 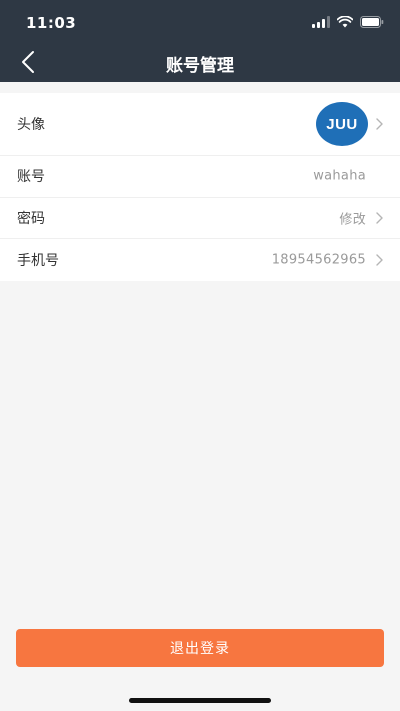 I want to click on account-value: wahaha, so click(x=339, y=176).